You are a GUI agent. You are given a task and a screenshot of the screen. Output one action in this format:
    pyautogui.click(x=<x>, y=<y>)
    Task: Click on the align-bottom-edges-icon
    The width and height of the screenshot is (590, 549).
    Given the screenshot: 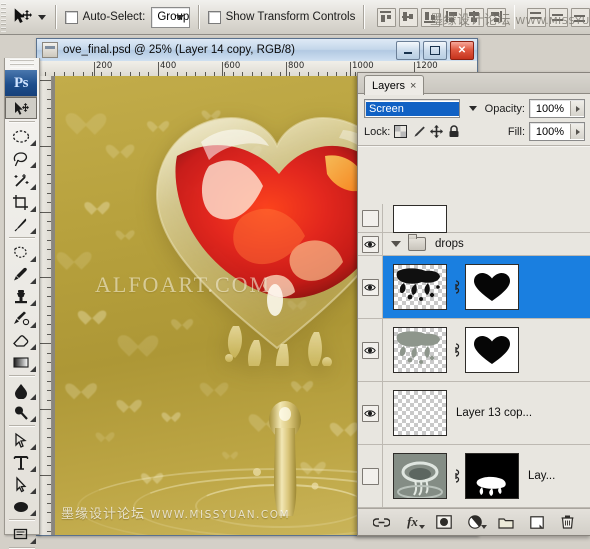 What is the action you would take?
    pyautogui.click(x=430, y=17)
    